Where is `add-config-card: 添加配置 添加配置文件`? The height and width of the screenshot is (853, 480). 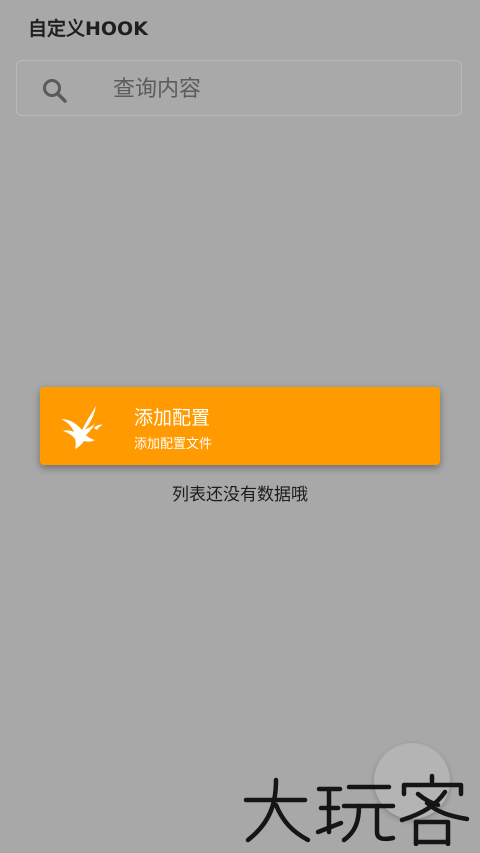
add-config-card: 添加配置 添加配置文件 is located at coordinates (240, 426).